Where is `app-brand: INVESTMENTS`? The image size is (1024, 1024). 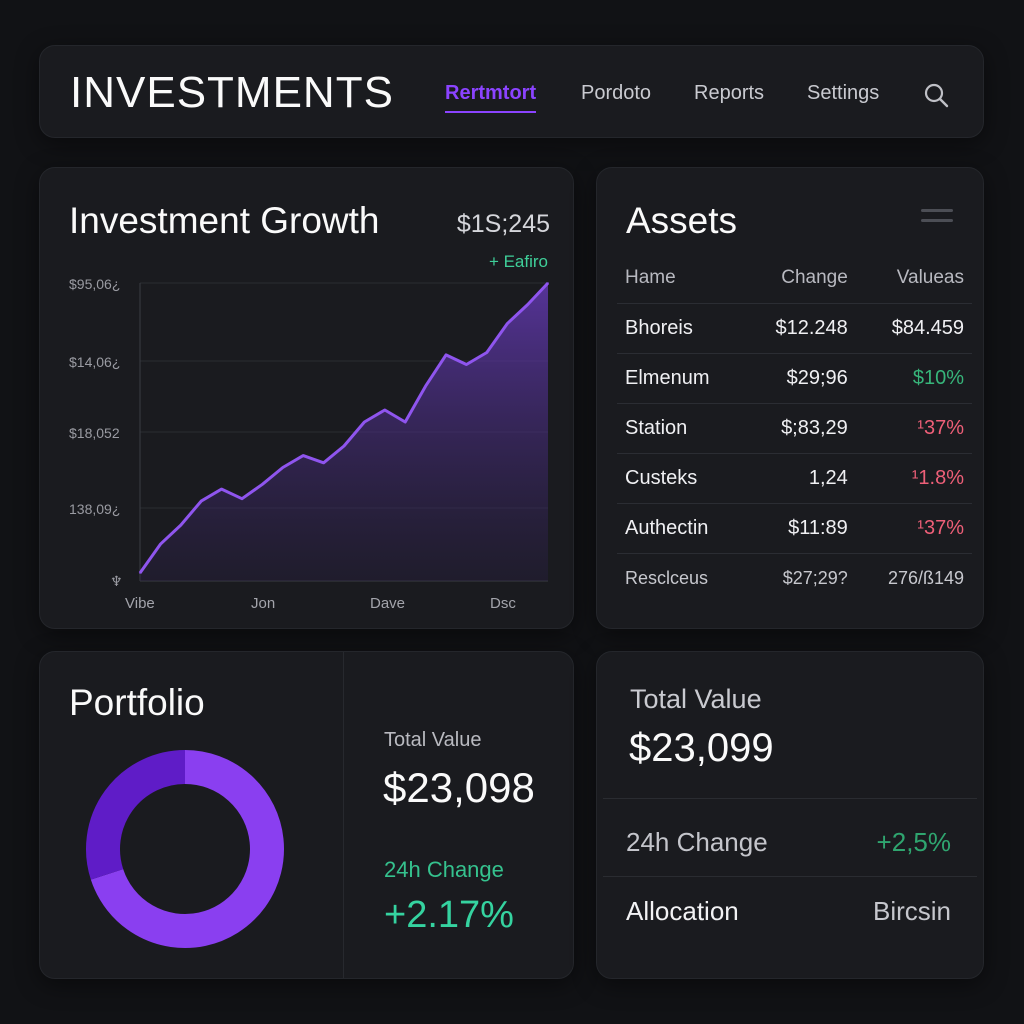
app-brand: INVESTMENTS is located at coordinates (232, 92).